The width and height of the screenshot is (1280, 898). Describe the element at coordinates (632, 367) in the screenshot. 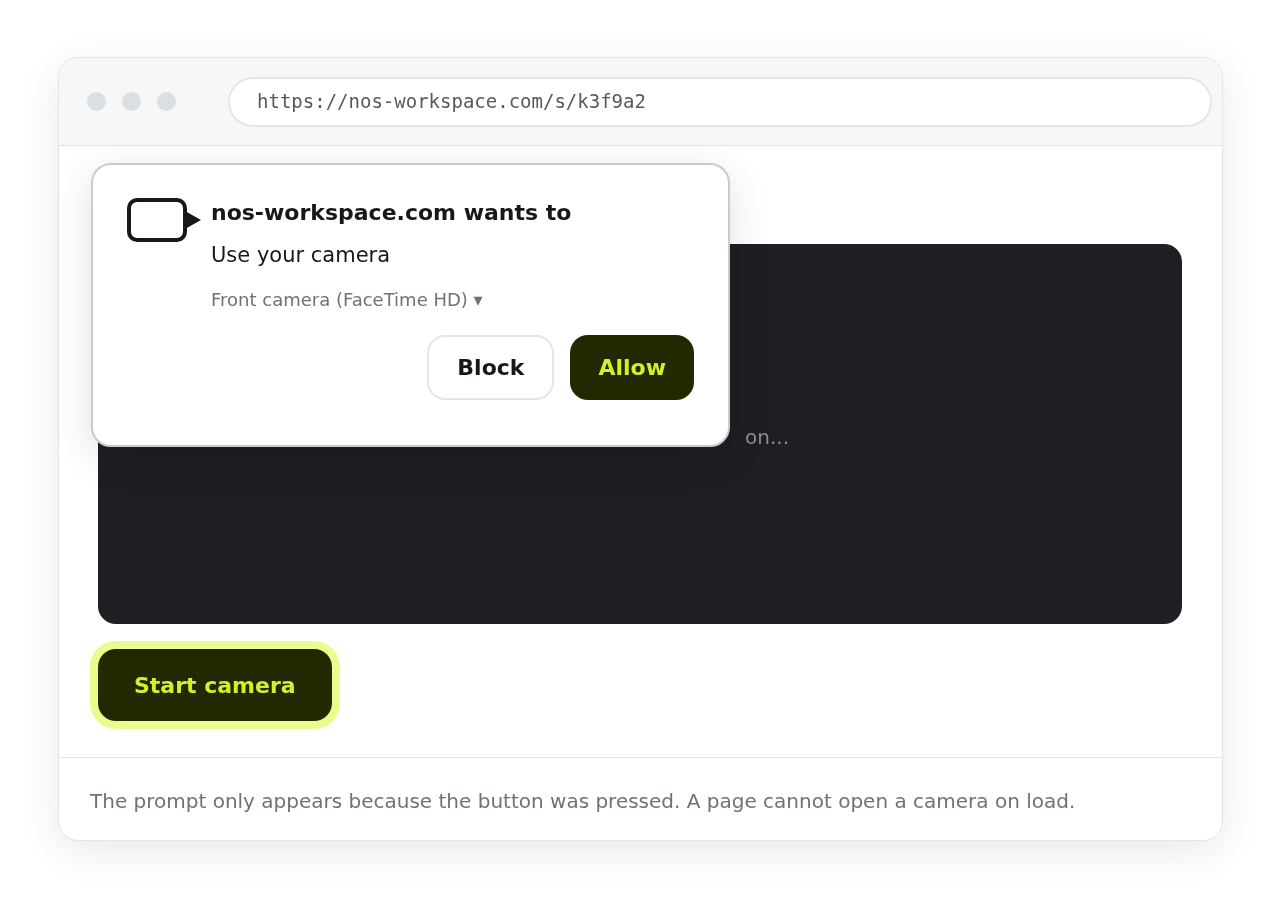

I see `allow-button: Allow` at that location.